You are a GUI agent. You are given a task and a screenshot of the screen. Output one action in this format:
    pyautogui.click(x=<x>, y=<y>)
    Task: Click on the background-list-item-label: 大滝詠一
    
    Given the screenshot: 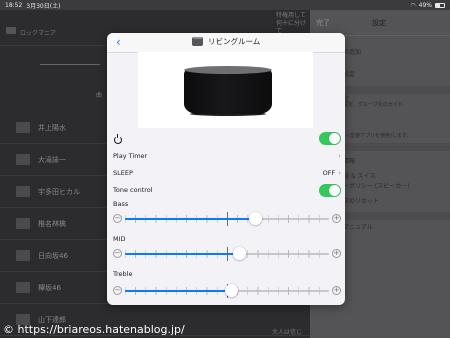 What is the action you would take?
    pyautogui.click(x=52, y=160)
    